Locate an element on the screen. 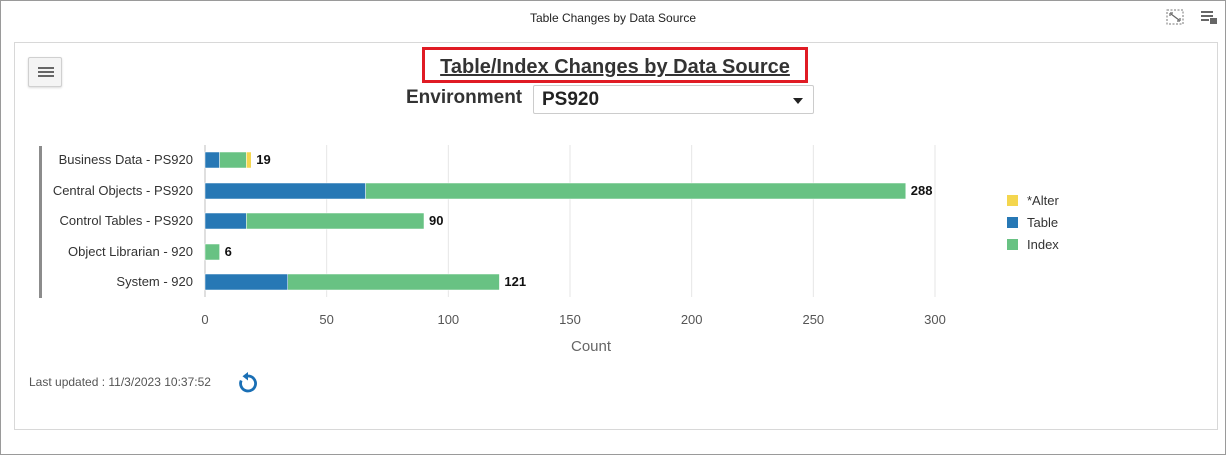 This screenshot has height=455, width=1226. bar-total-label: 90 is located at coordinates (436, 220).